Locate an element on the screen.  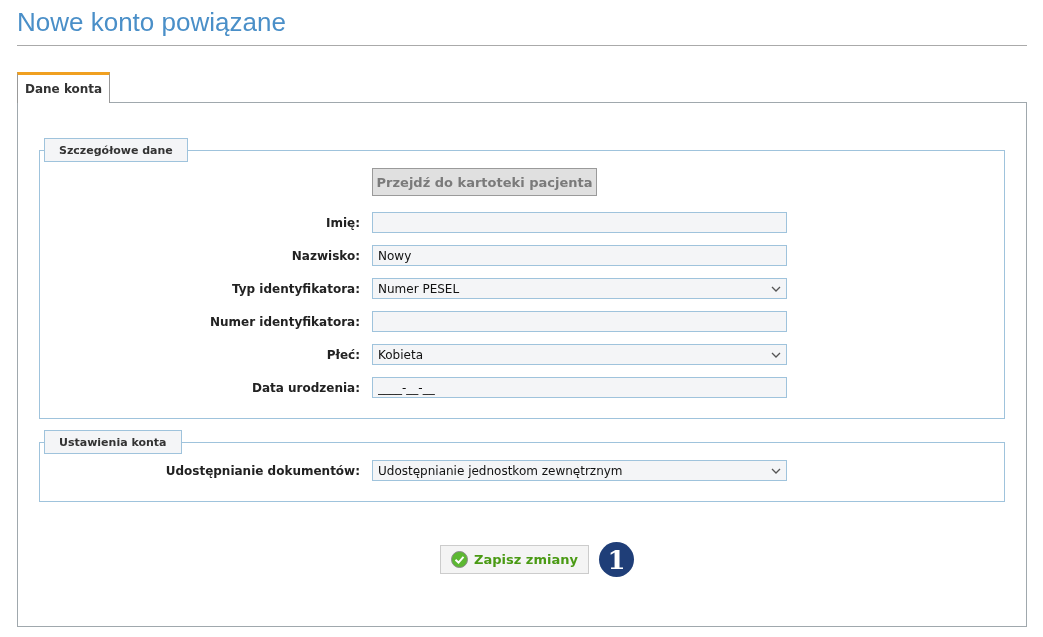
tab: Dane konta is located at coordinates (64, 87).